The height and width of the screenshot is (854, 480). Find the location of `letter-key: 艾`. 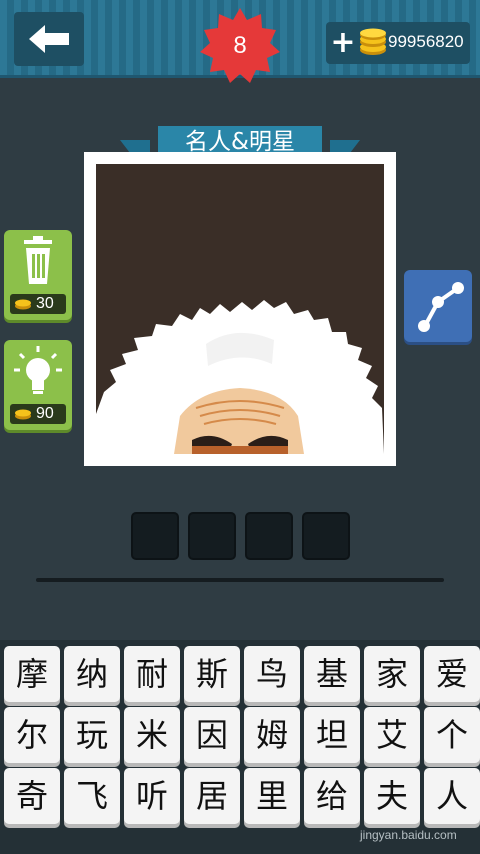

letter-key: 艾 is located at coordinates (392, 735).